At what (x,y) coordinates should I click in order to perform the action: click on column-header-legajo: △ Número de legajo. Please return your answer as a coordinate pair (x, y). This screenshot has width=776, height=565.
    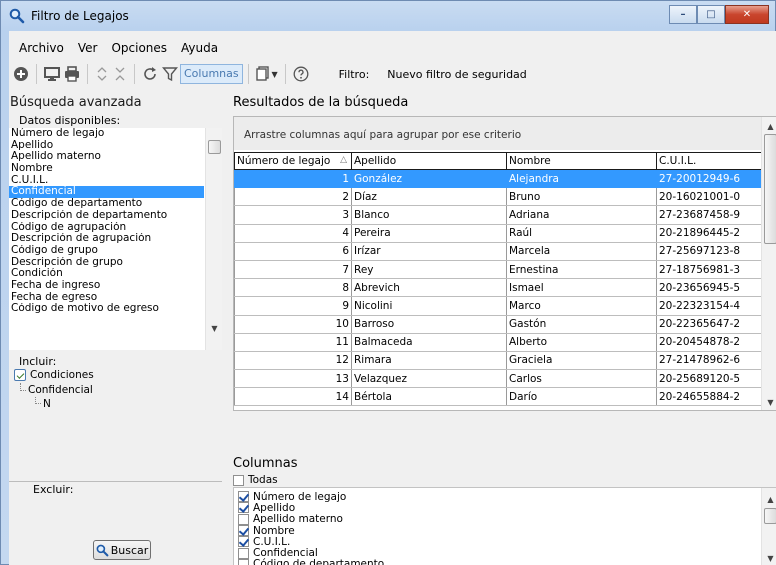
    Looking at the image, I should click on (293, 161).